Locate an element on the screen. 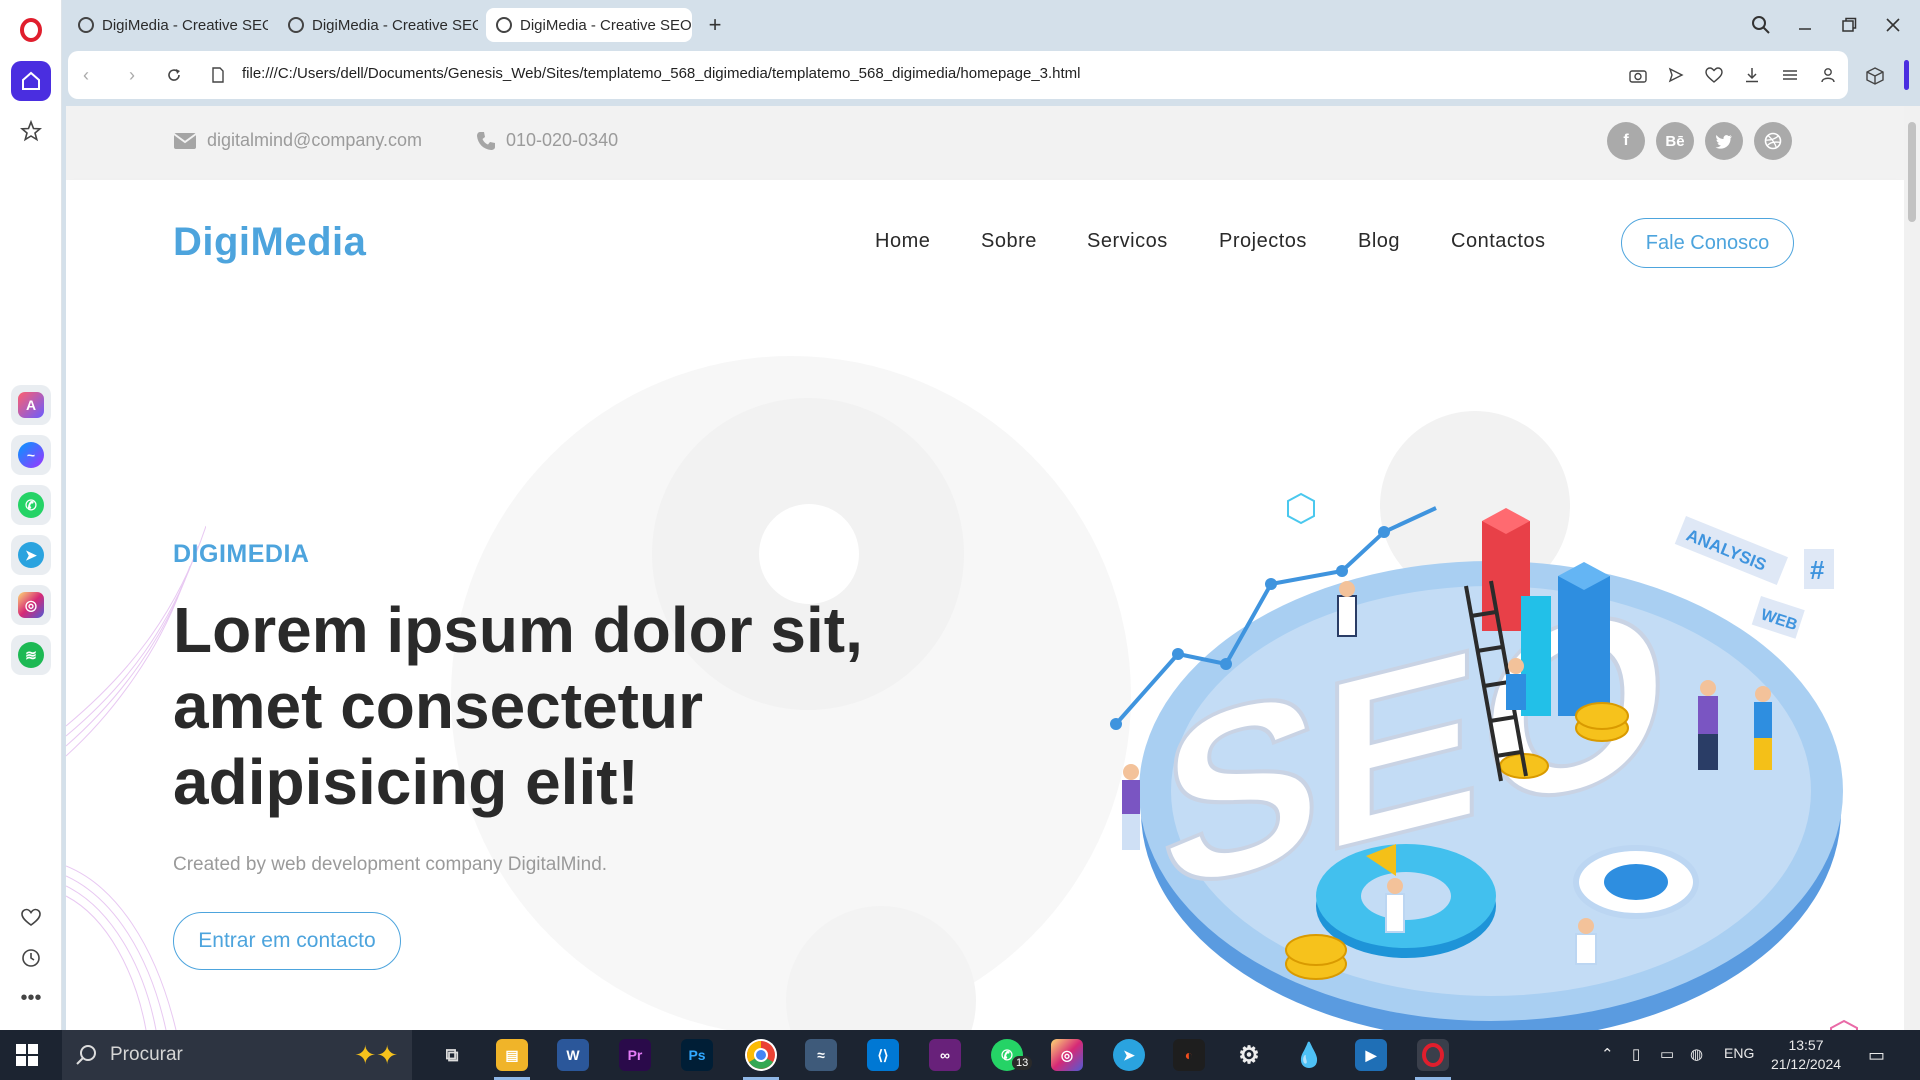  tab-1: DigiMedia - Creative SEO is located at coordinates (168, 25).